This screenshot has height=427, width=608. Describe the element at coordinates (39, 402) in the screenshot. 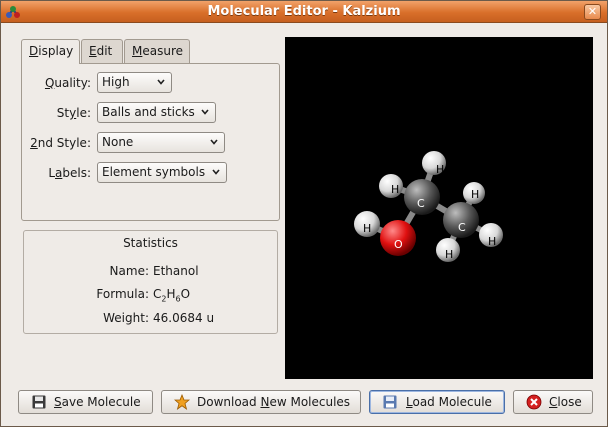

I see `floppy-save-icon` at that location.